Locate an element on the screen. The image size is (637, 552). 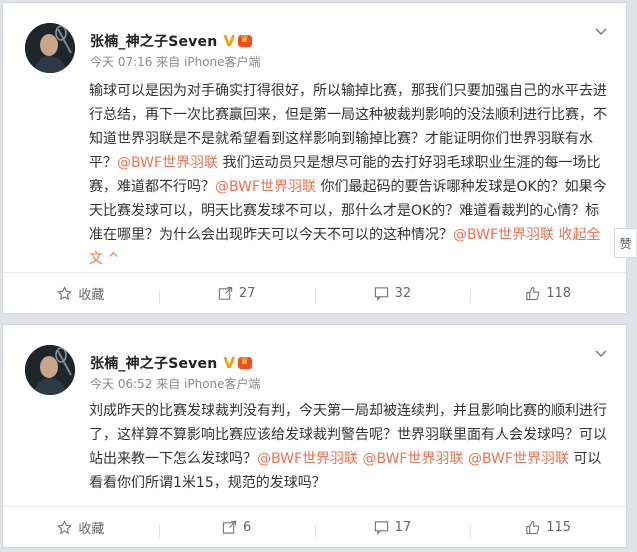
post-actions: 收藏 6 17 115 is located at coordinates (314, 526).